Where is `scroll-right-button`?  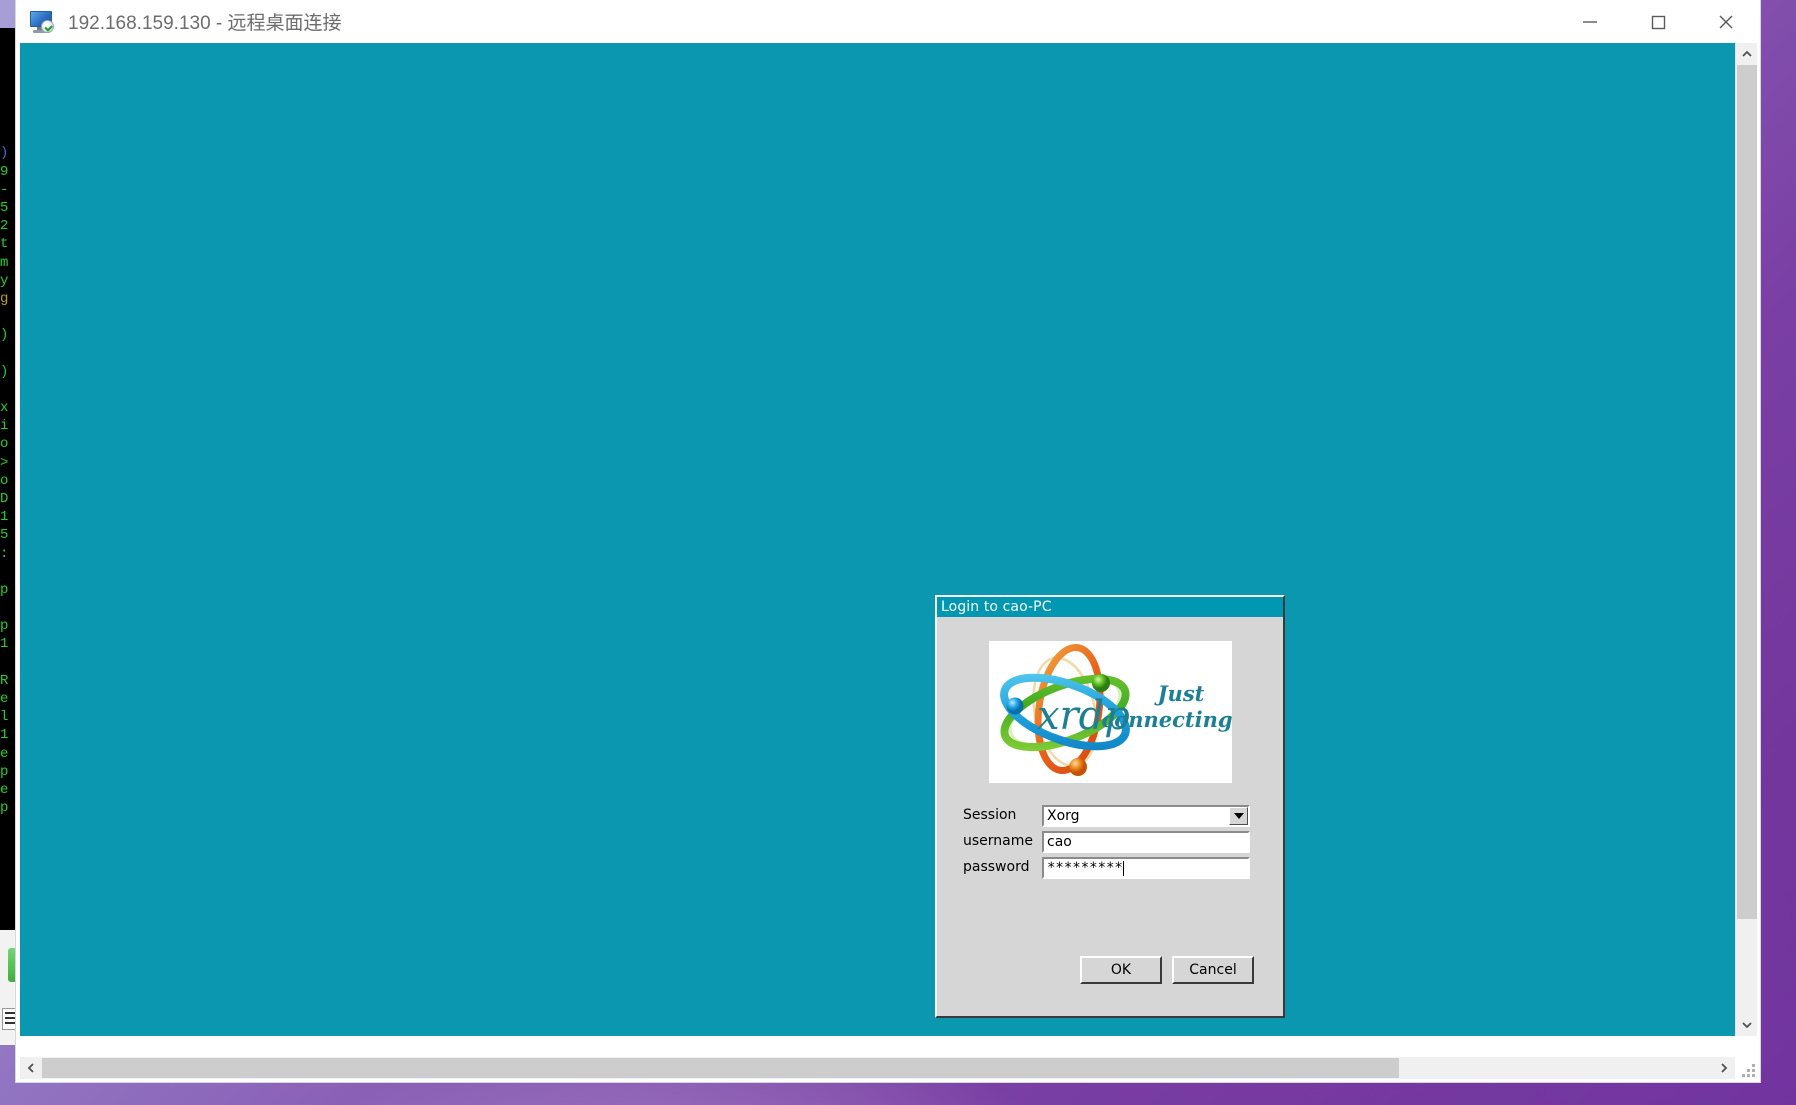
scroll-right-button is located at coordinates (1724, 1068).